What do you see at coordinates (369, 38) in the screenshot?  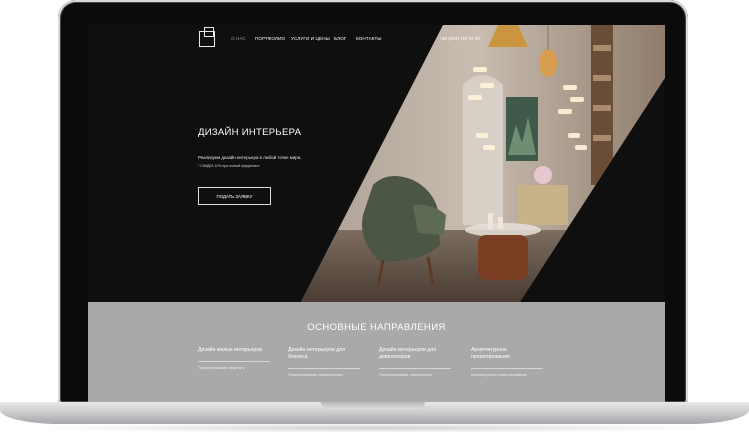 I see `nav-item-contacts: Контакты` at bounding box center [369, 38].